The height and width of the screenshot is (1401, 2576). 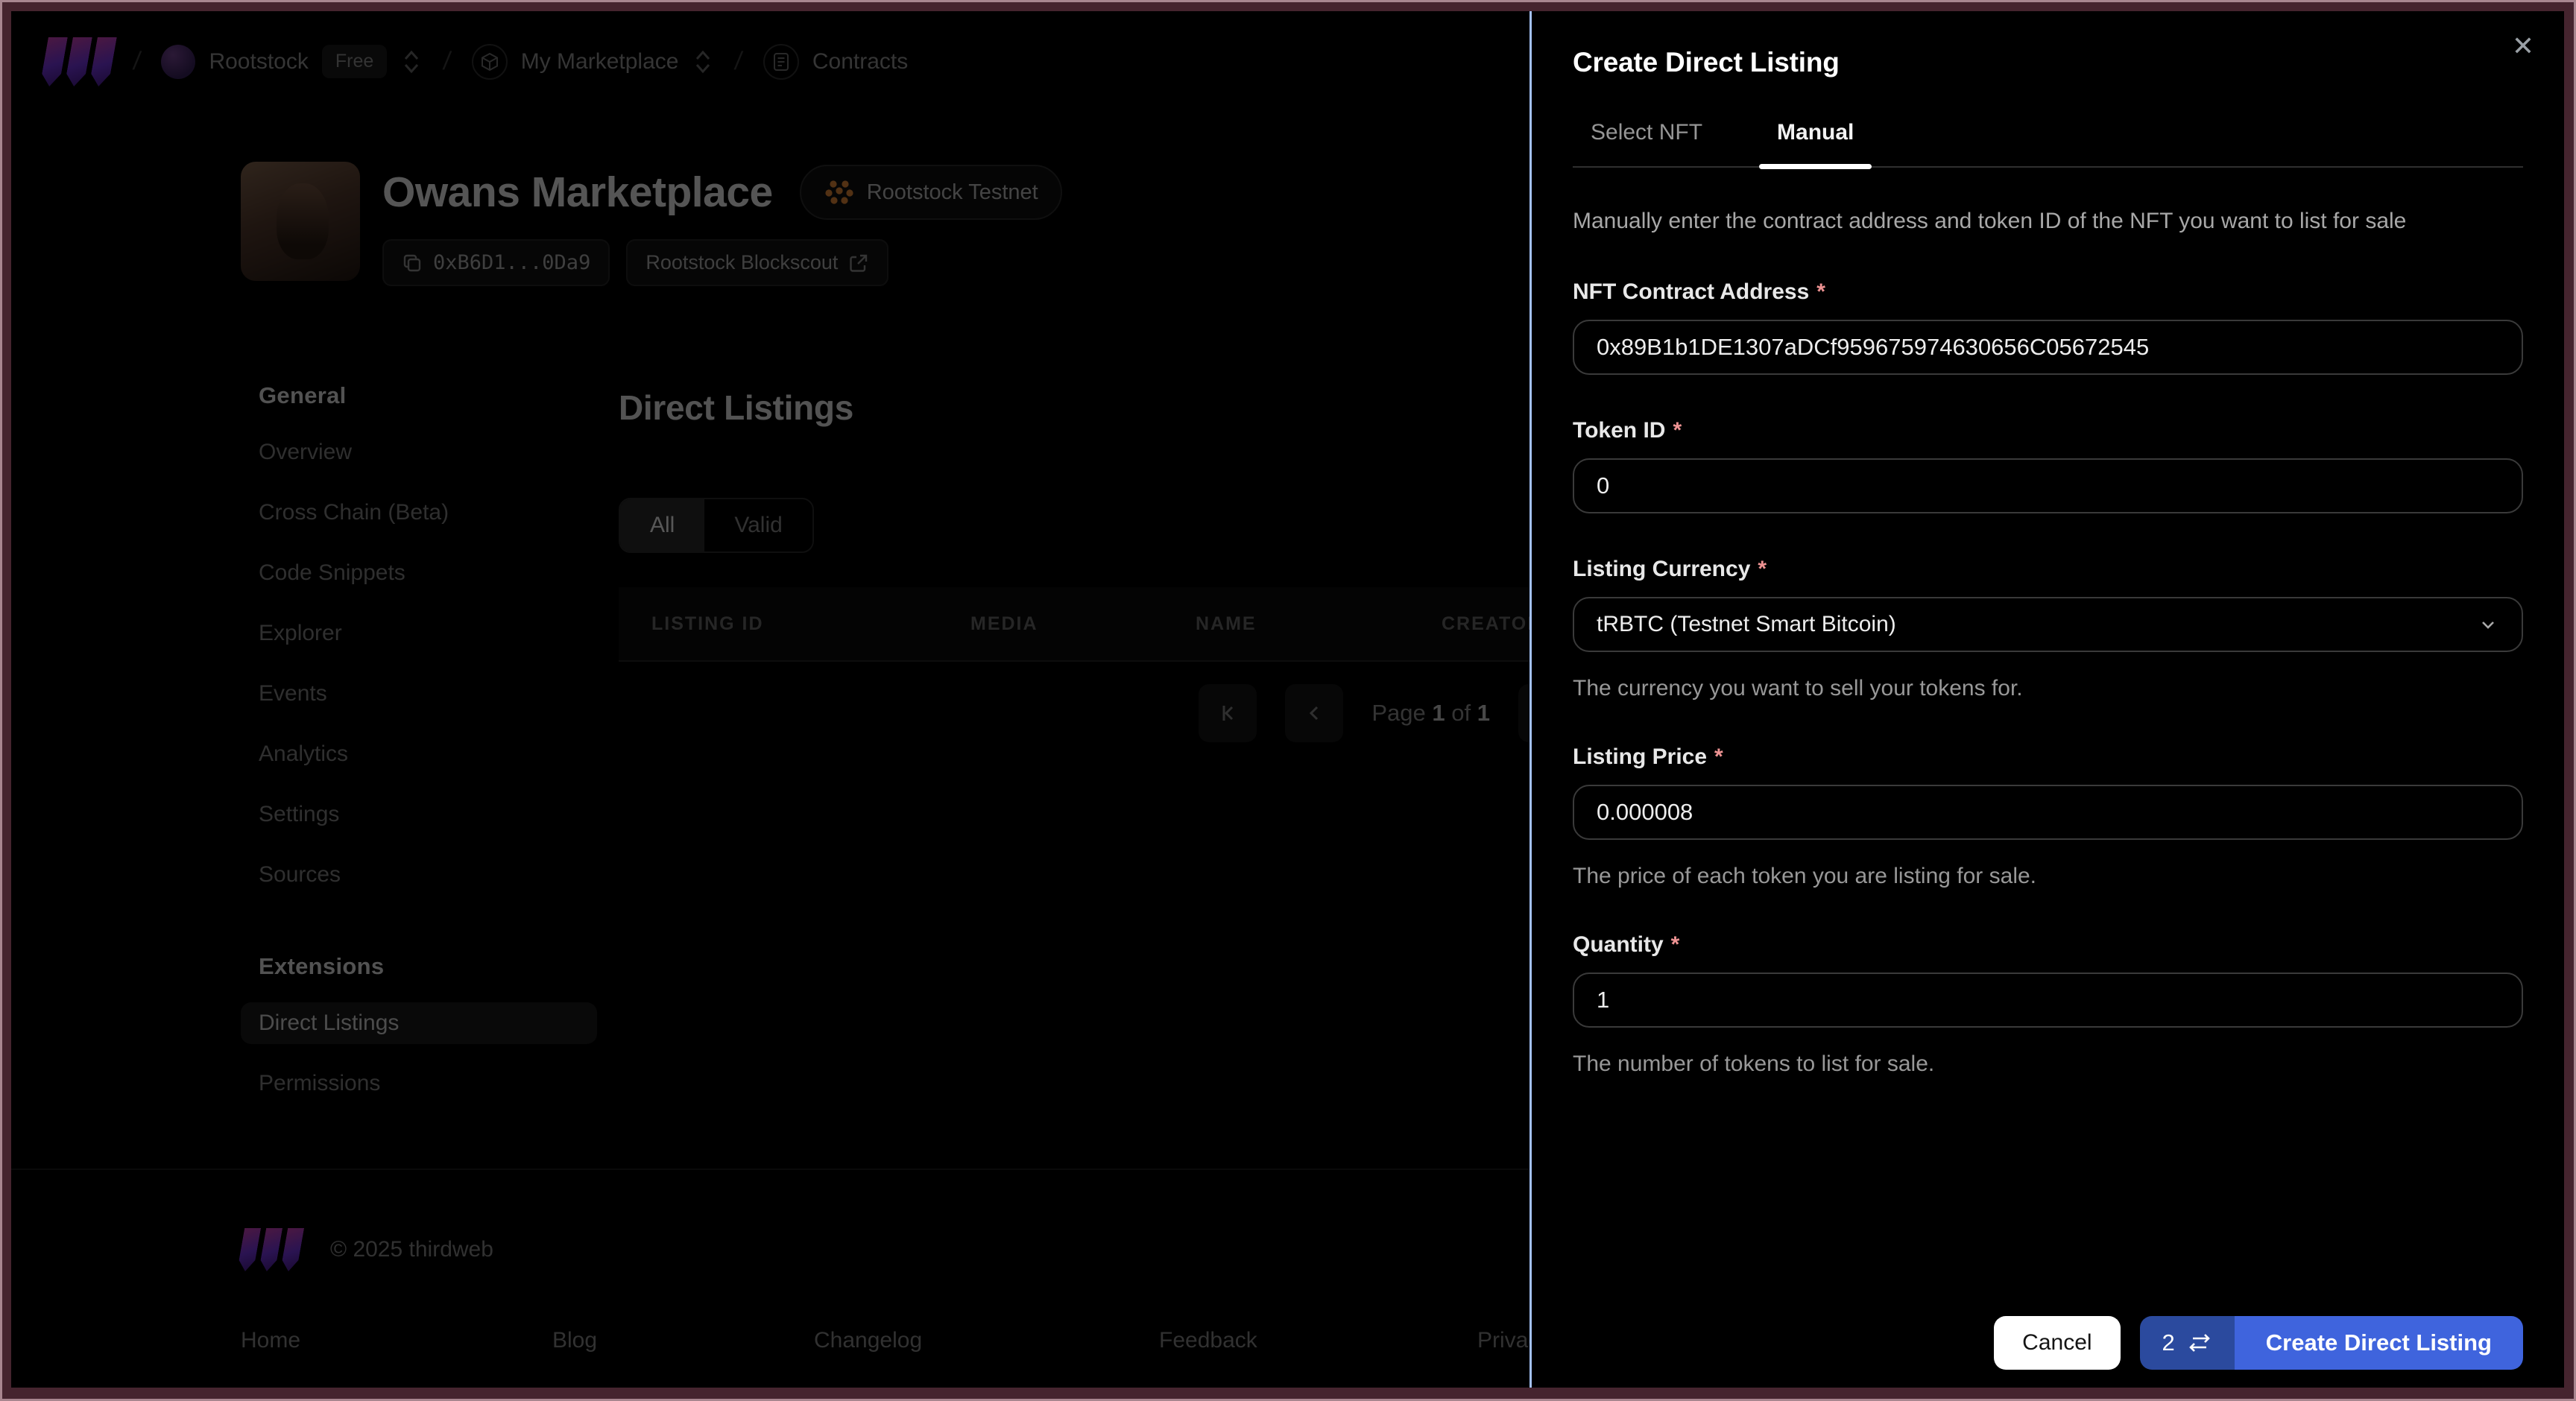 I want to click on field-label: Listing Currency *, so click(x=1670, y=569).